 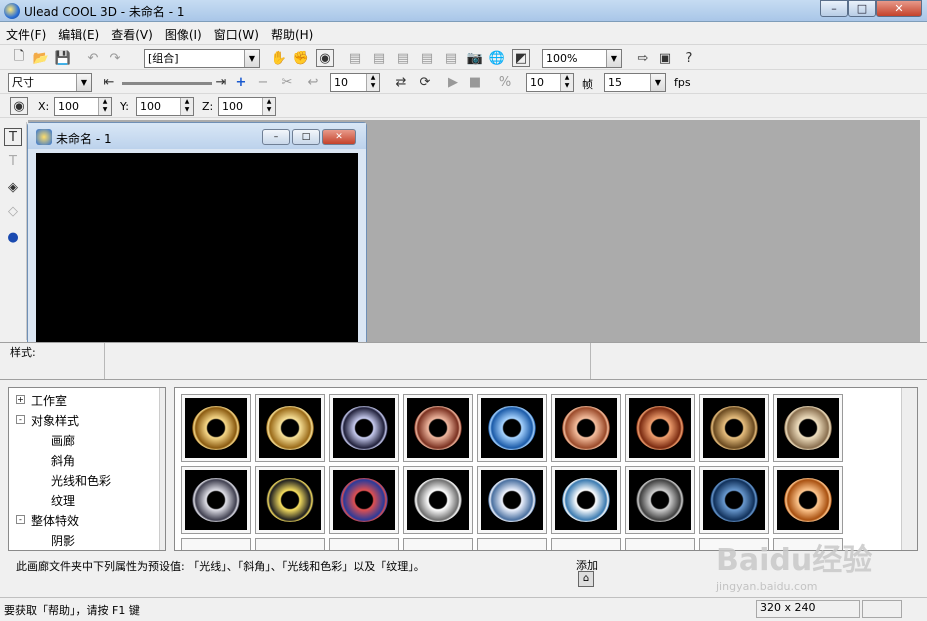 I want to click on align3-icon: ▤, so click(x=403, y=58).